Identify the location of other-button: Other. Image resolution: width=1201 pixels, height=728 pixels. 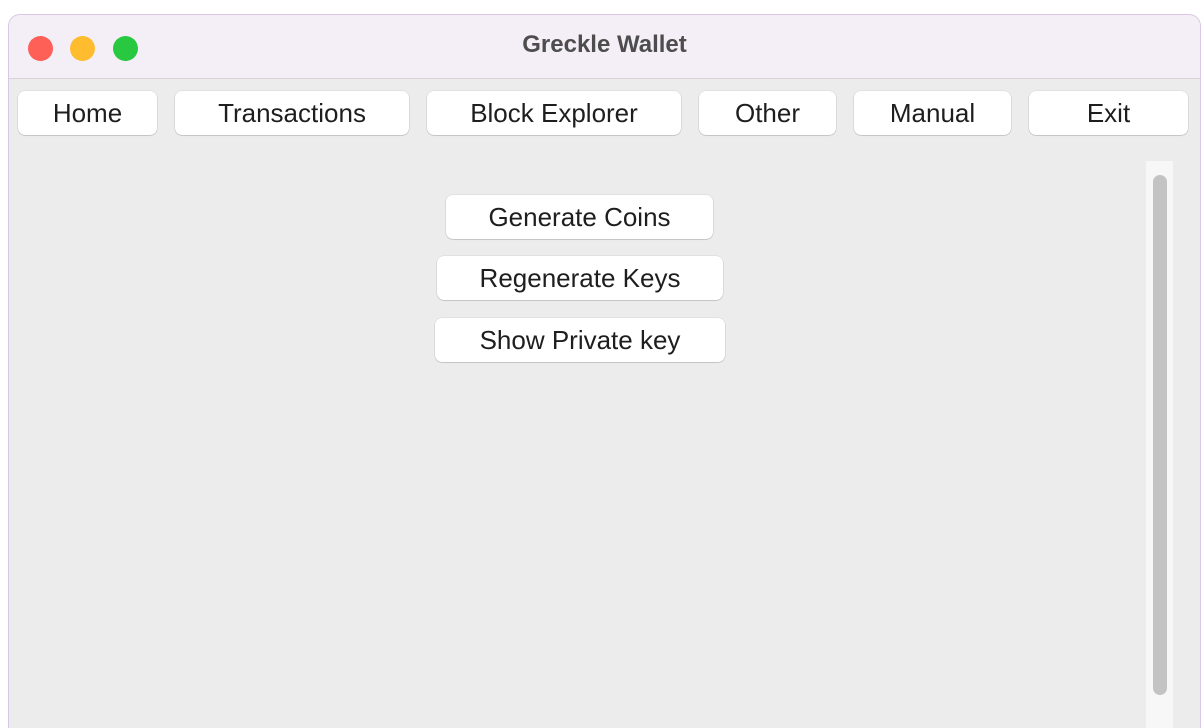
(767, 113).